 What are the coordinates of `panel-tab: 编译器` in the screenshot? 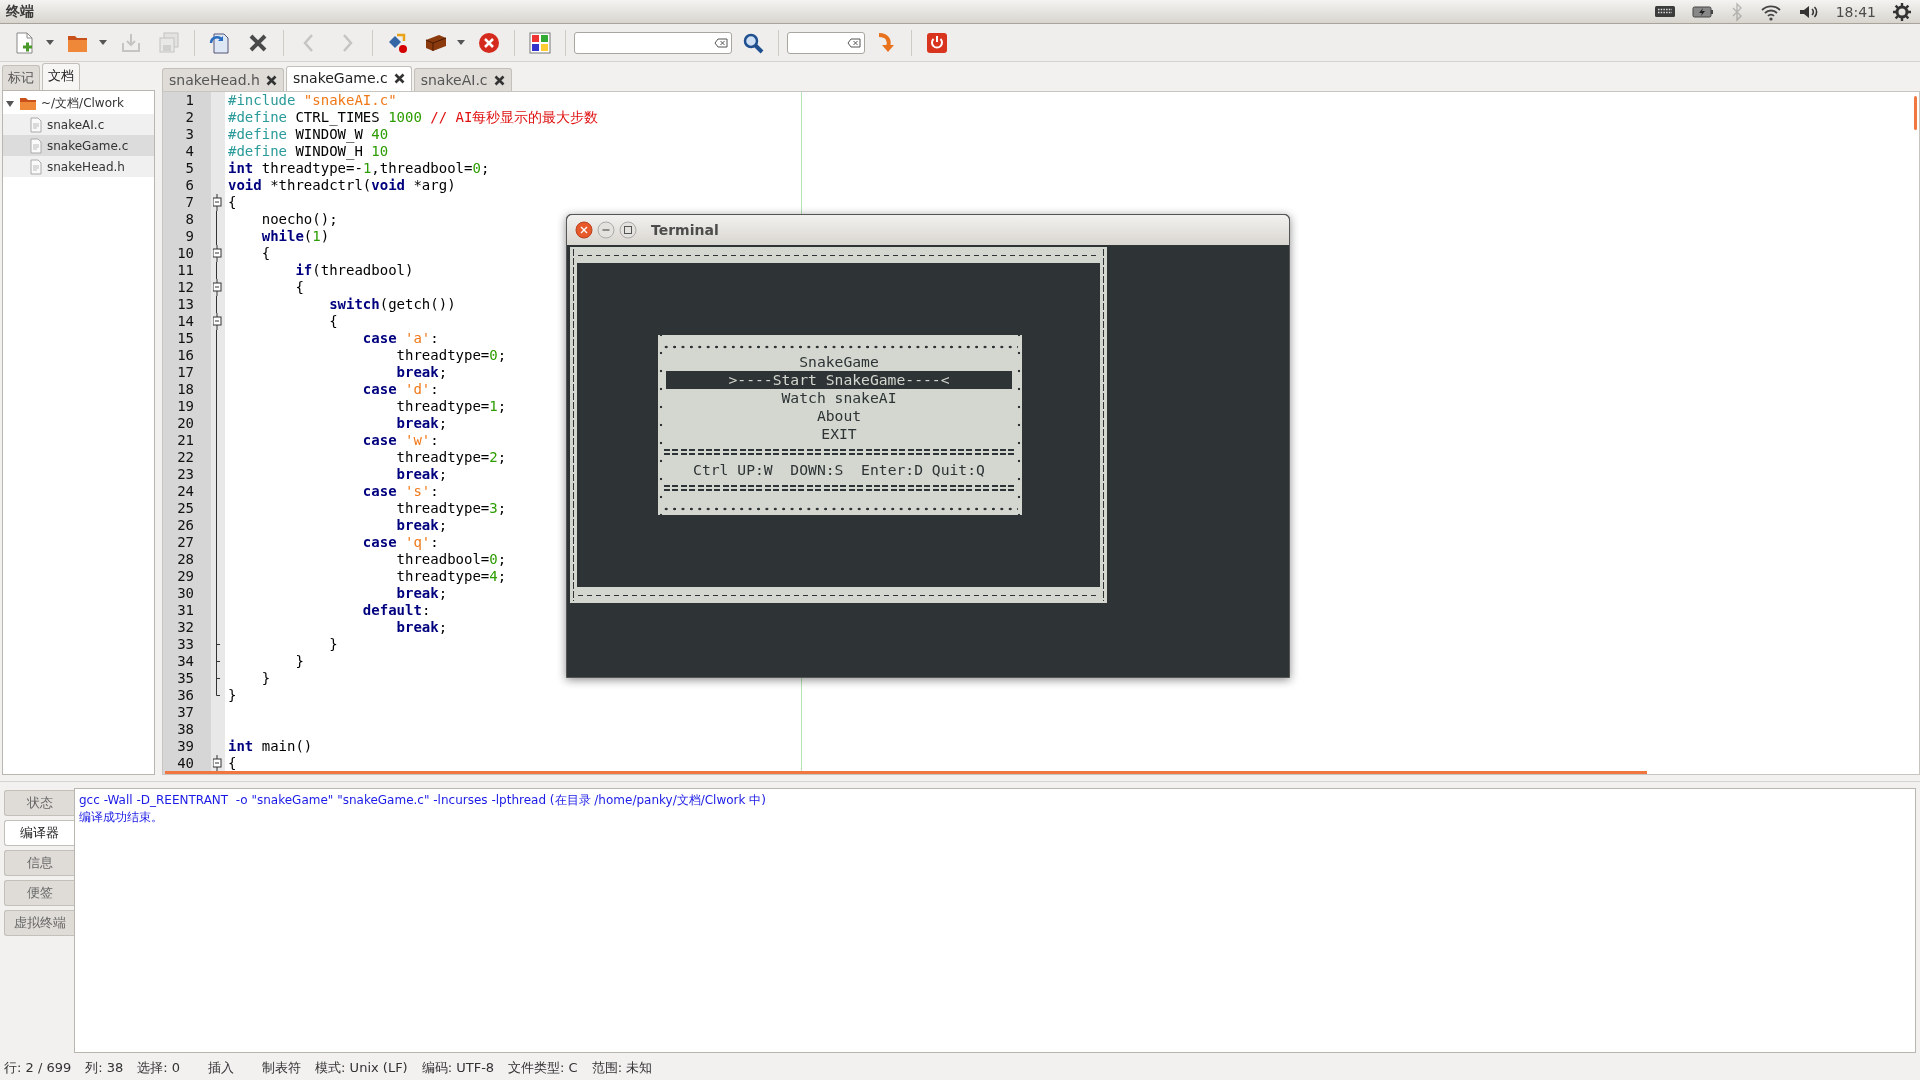 It's located at (39, 833).